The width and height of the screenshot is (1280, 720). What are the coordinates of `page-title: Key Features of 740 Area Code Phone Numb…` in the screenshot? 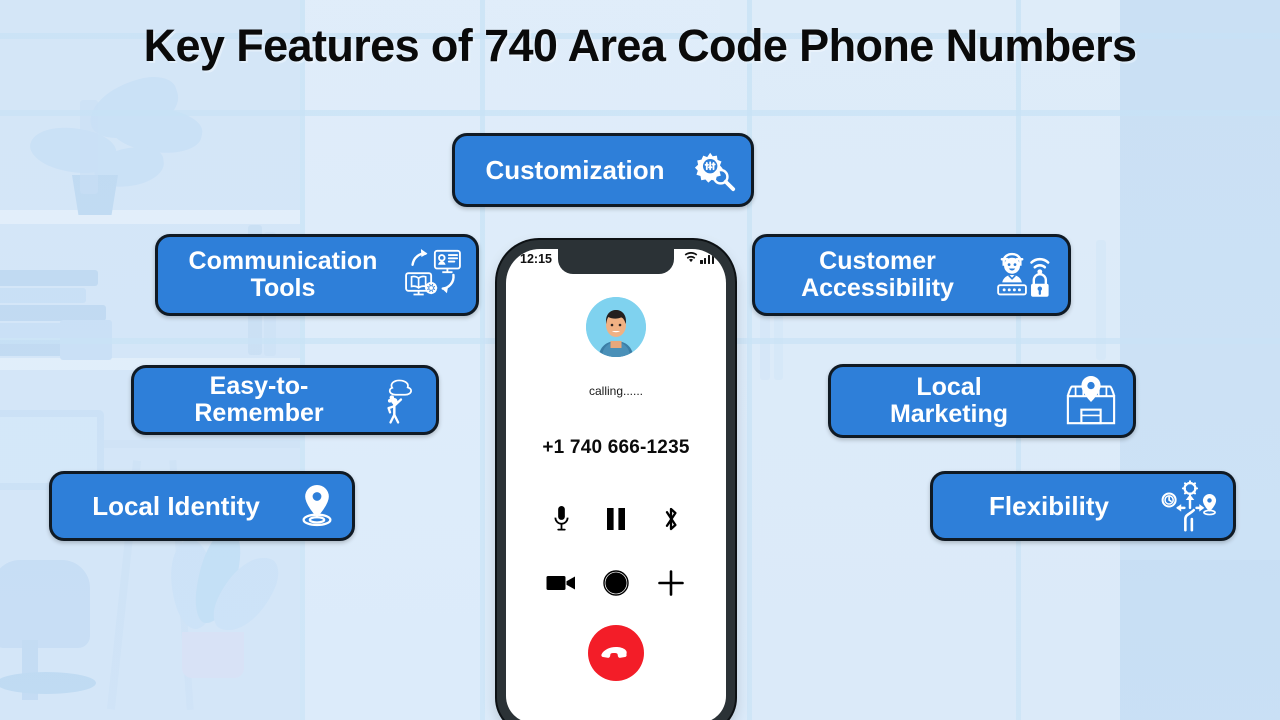 It's located at (640, 45).